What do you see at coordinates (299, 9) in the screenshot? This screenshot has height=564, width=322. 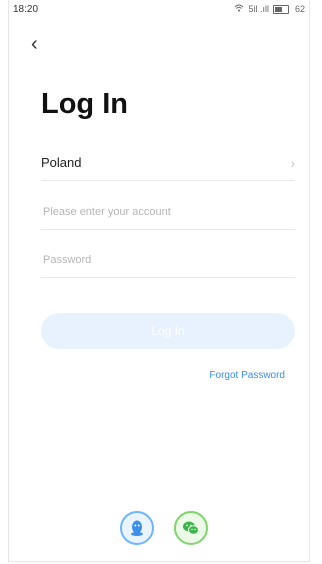 I see `battery-level: 62` at bounding box center [299, 9].